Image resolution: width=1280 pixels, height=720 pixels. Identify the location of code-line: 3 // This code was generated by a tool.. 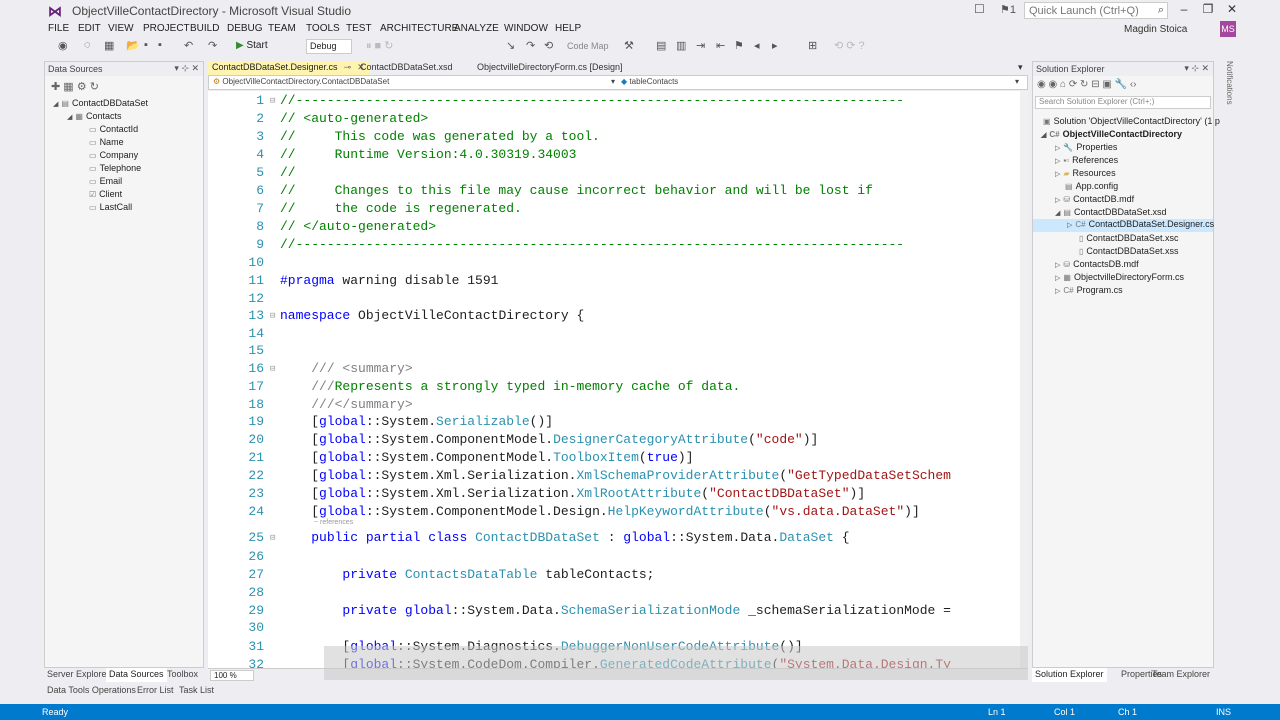
(613, 137).